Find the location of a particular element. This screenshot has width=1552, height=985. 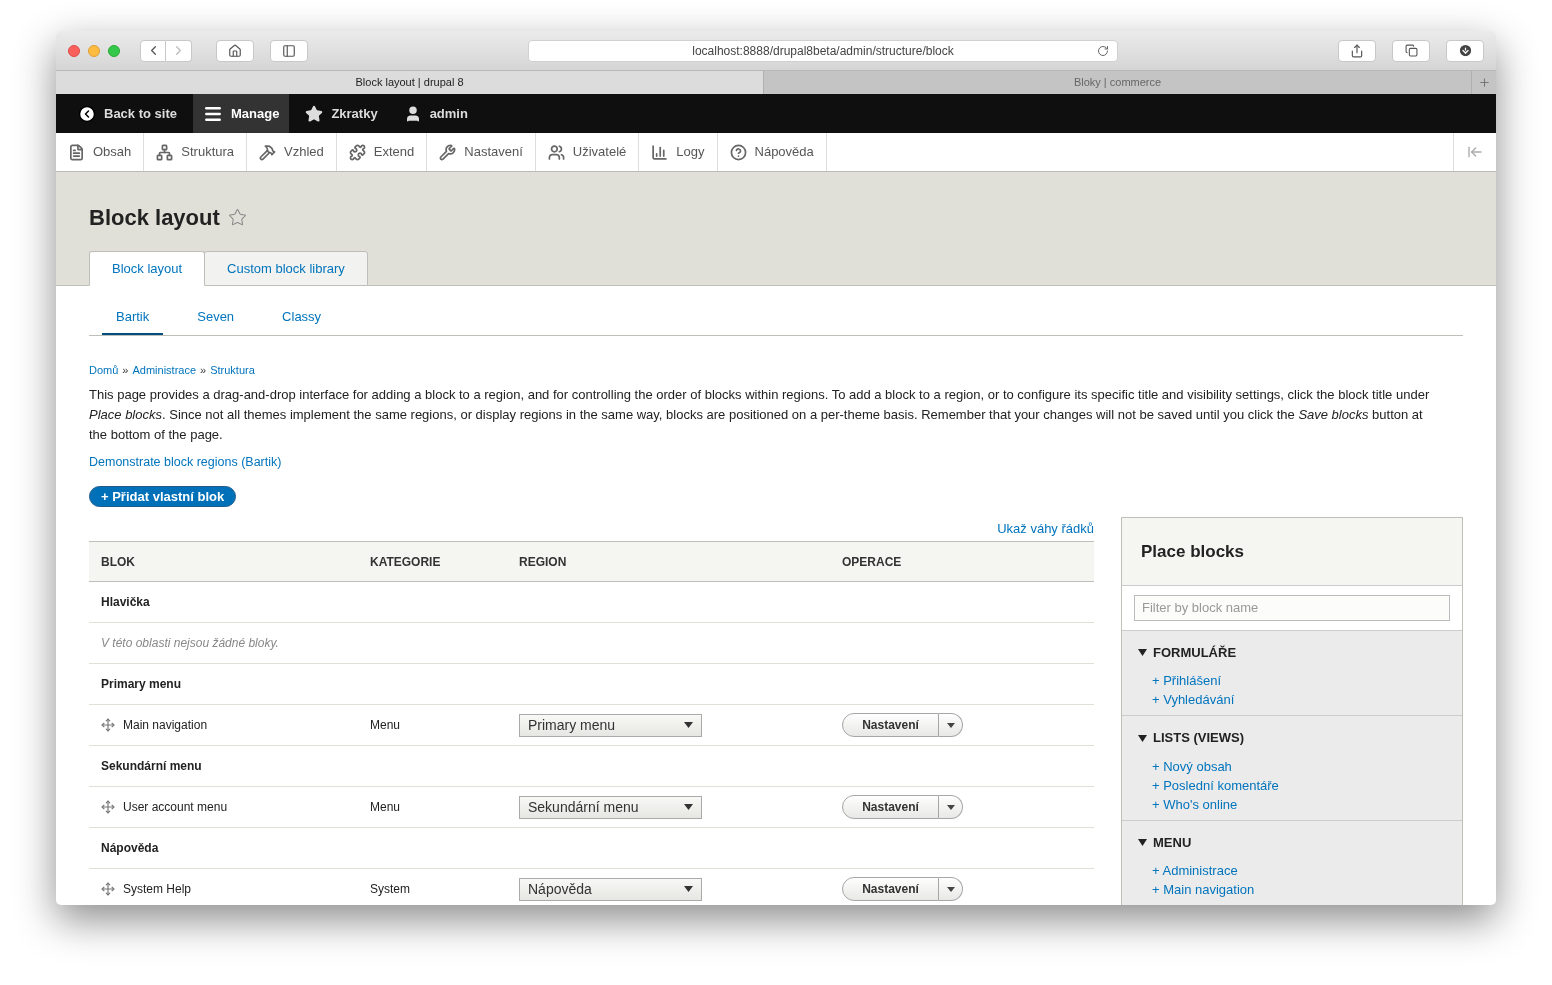

toolbar-item: Back to site is located at coordinates (127, 113).